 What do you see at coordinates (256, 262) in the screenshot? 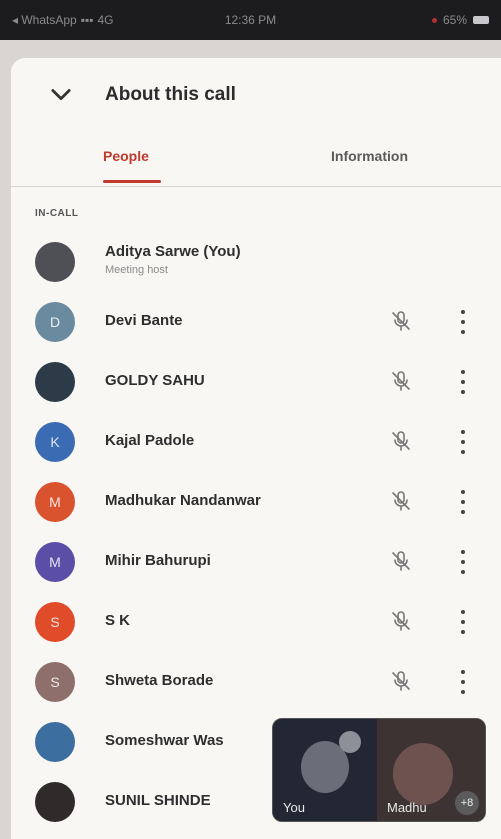
I see `participant-row: Aditya Sarwe (You) Meeting host` at bounding box center [256, 262].